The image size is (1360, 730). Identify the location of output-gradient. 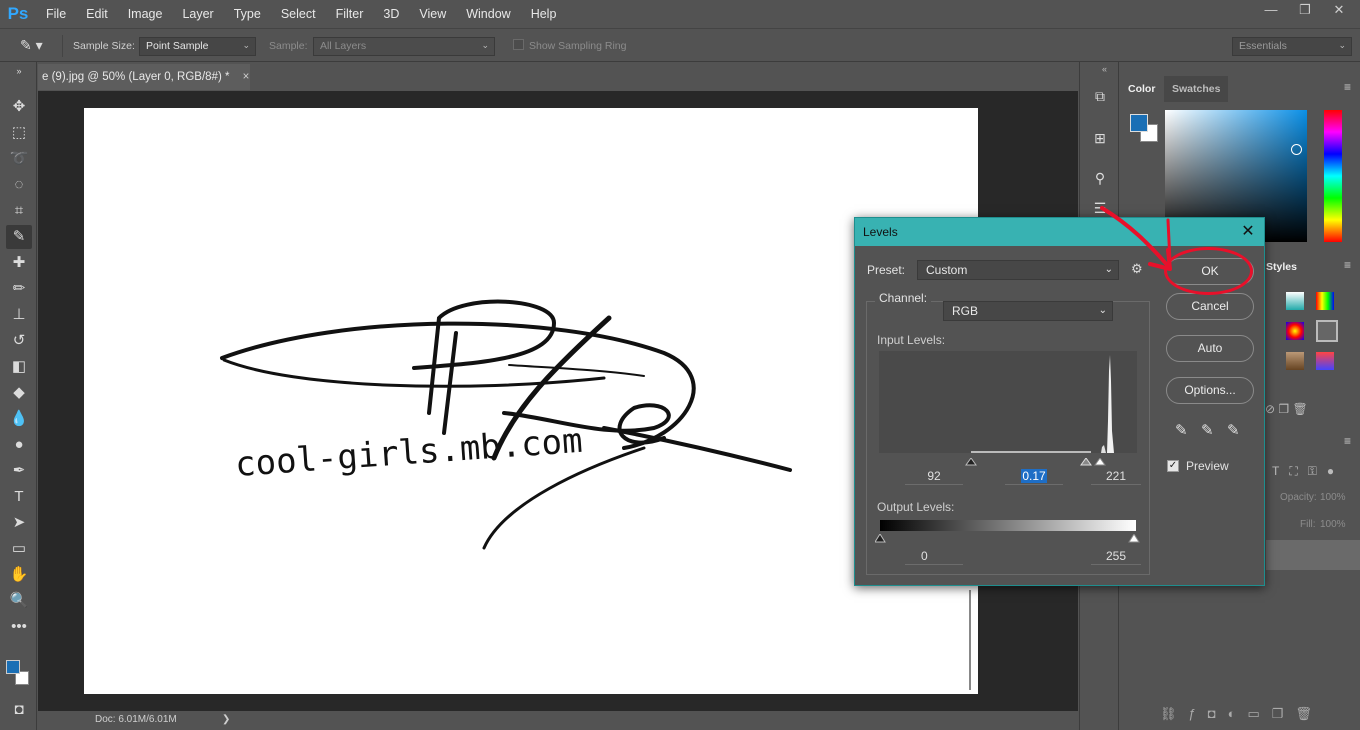
(1008, 525).